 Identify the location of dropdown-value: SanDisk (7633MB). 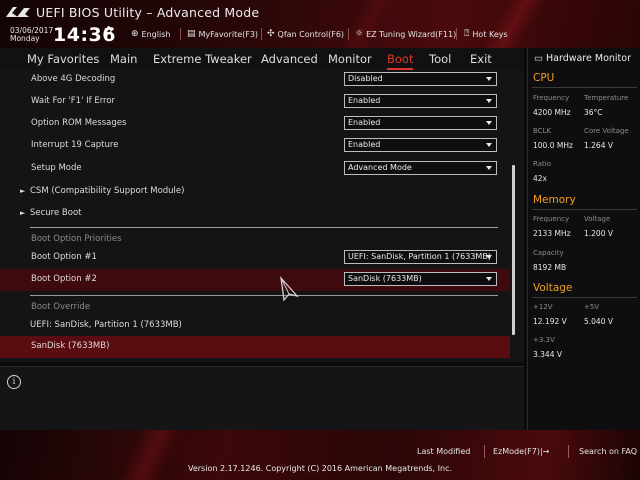
(385, 278).